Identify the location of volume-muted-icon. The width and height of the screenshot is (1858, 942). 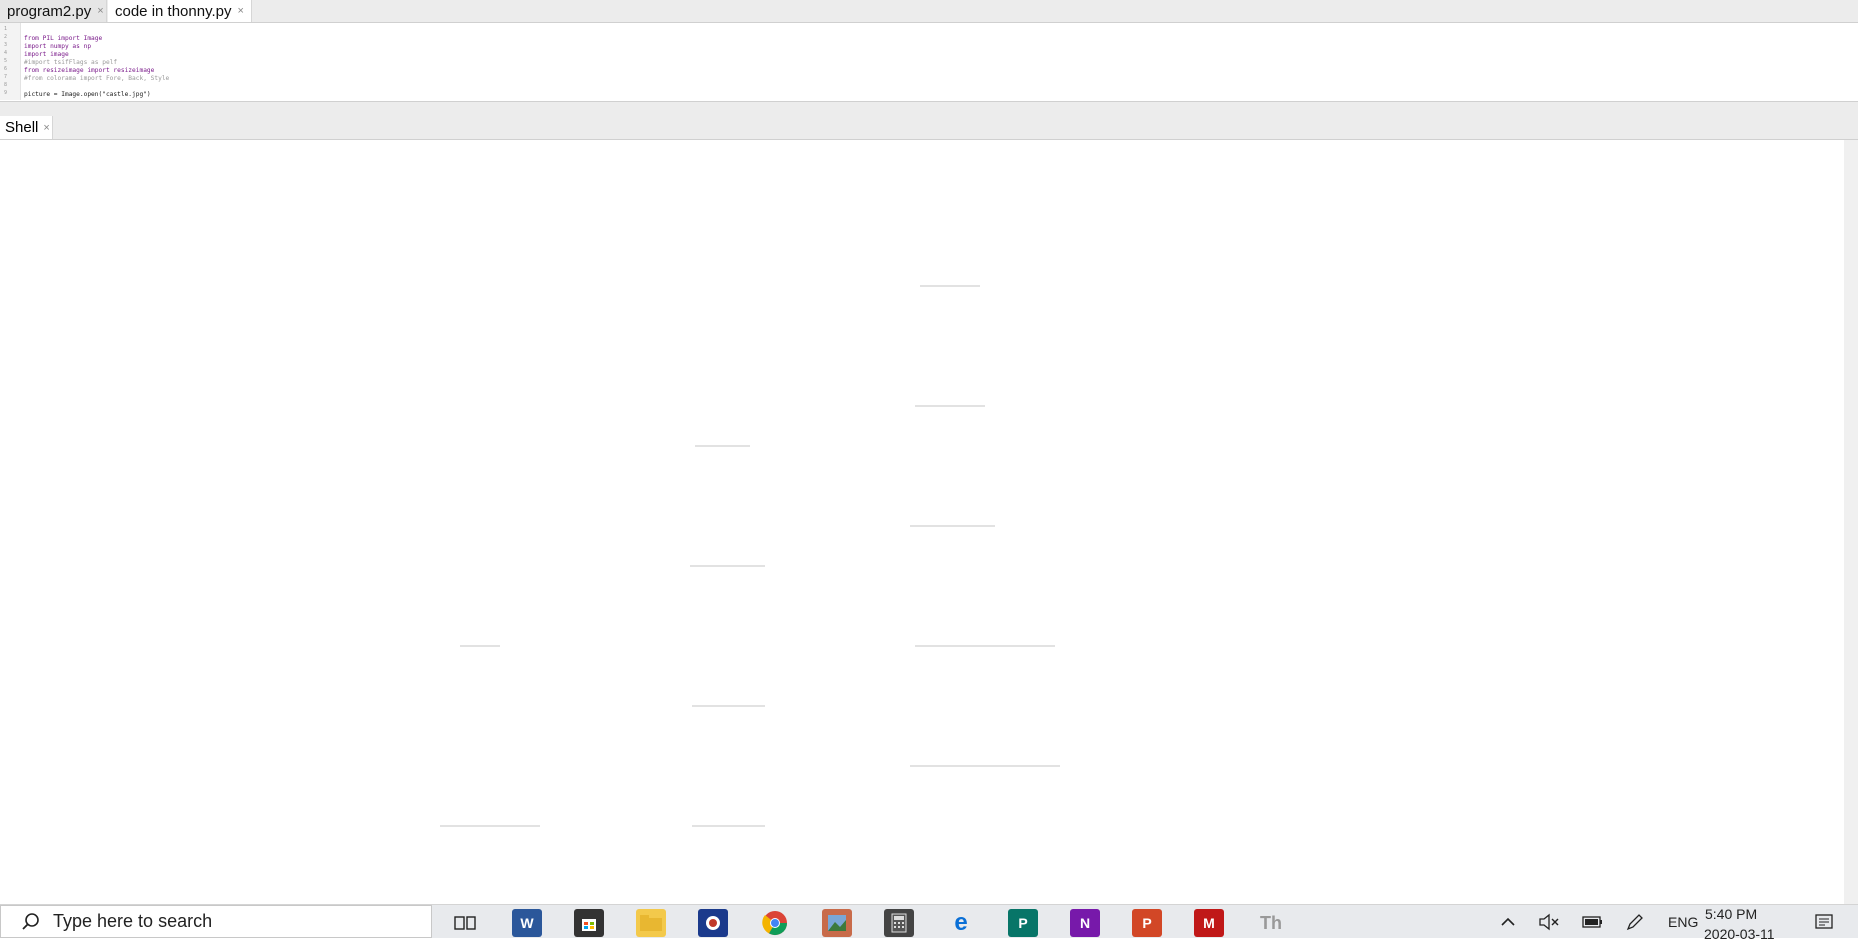
(1549, 921).